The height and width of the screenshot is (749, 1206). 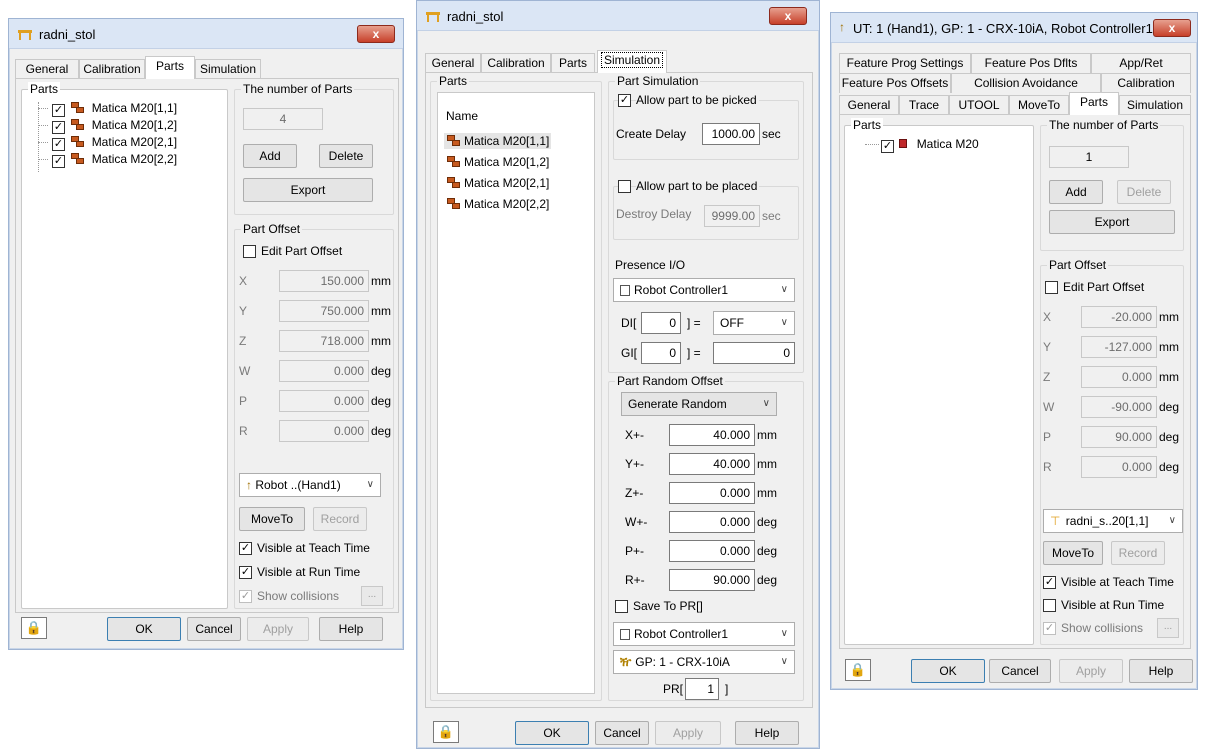 I want to click on pr-index-field: 1, so click(x=702, y=689).